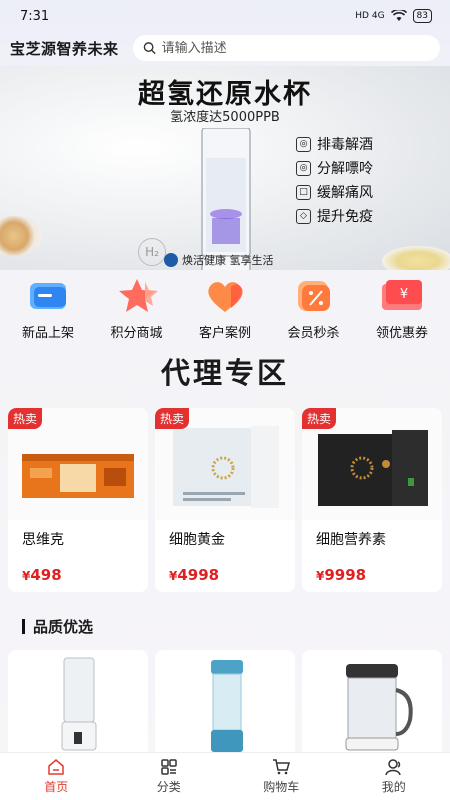 This screenshot has width=450, height=800. What do you see at coordinates (295, 48) in the screenshot?
I see `search-input` at bounding box center [295, 48].